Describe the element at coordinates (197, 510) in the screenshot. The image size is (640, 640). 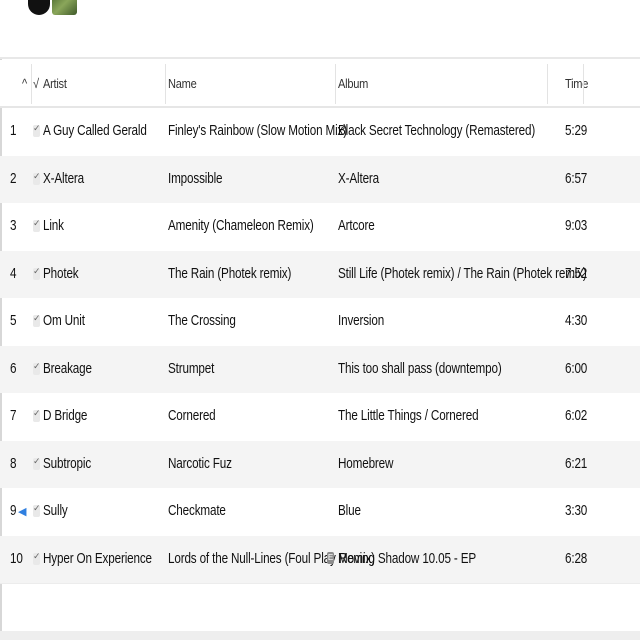
I see `track-name: Checkmate` at that location.